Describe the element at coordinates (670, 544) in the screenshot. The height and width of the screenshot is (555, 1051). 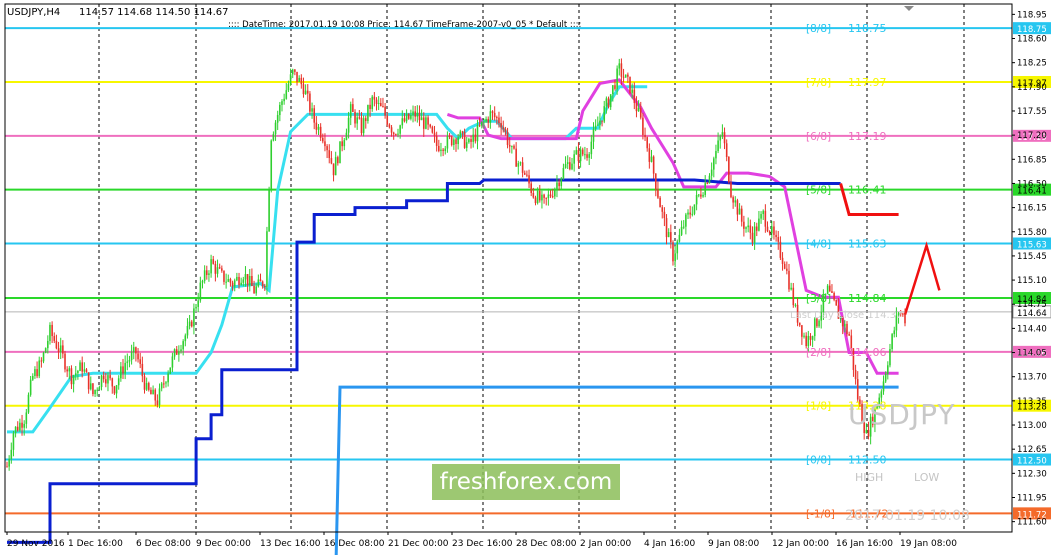
I see `x-tick-label: 4 Jan 16:00` at that location.